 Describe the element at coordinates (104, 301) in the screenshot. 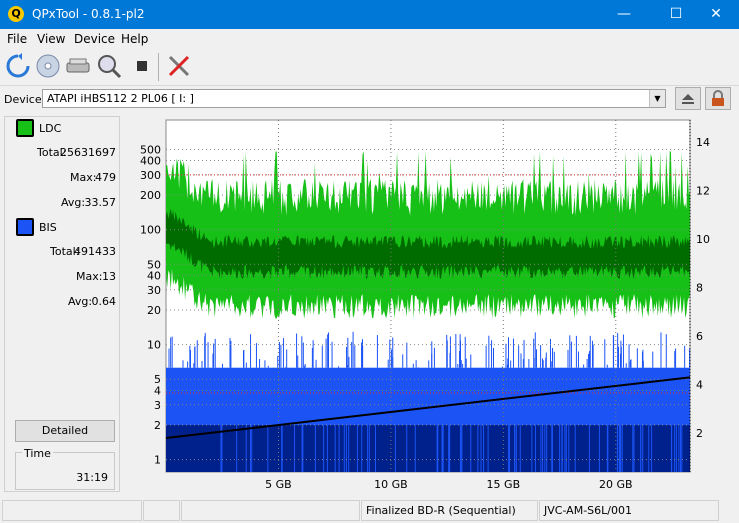

I see `bis-avg-value: 0.64` at that location.